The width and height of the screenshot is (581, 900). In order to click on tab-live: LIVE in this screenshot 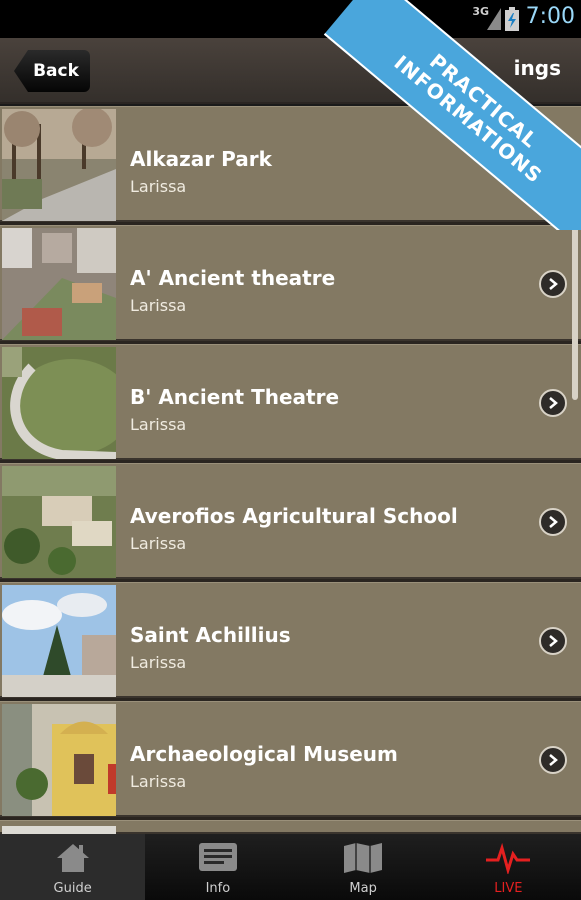, I will do `click(508, 867)`.